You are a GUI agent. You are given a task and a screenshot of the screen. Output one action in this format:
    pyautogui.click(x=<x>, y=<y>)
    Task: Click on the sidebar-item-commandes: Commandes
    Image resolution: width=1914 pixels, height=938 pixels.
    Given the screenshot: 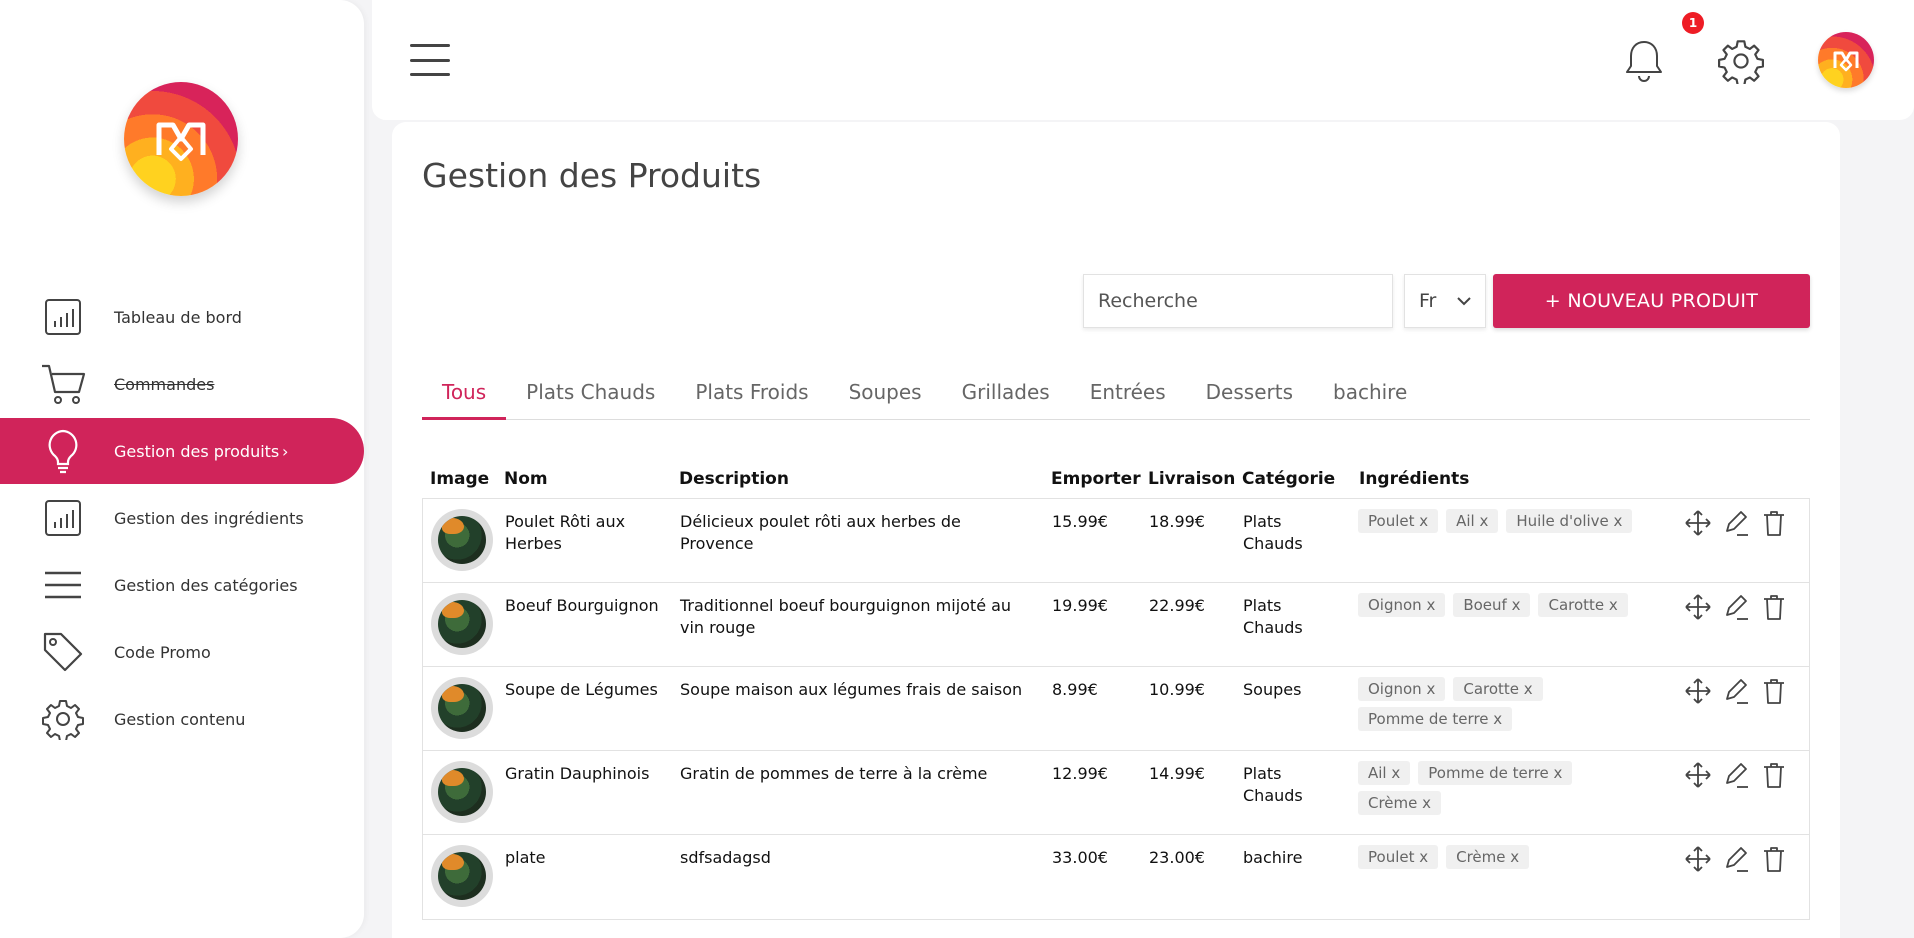 What is the action you would take?
    pyautogui.click(x=182, y=384)
    